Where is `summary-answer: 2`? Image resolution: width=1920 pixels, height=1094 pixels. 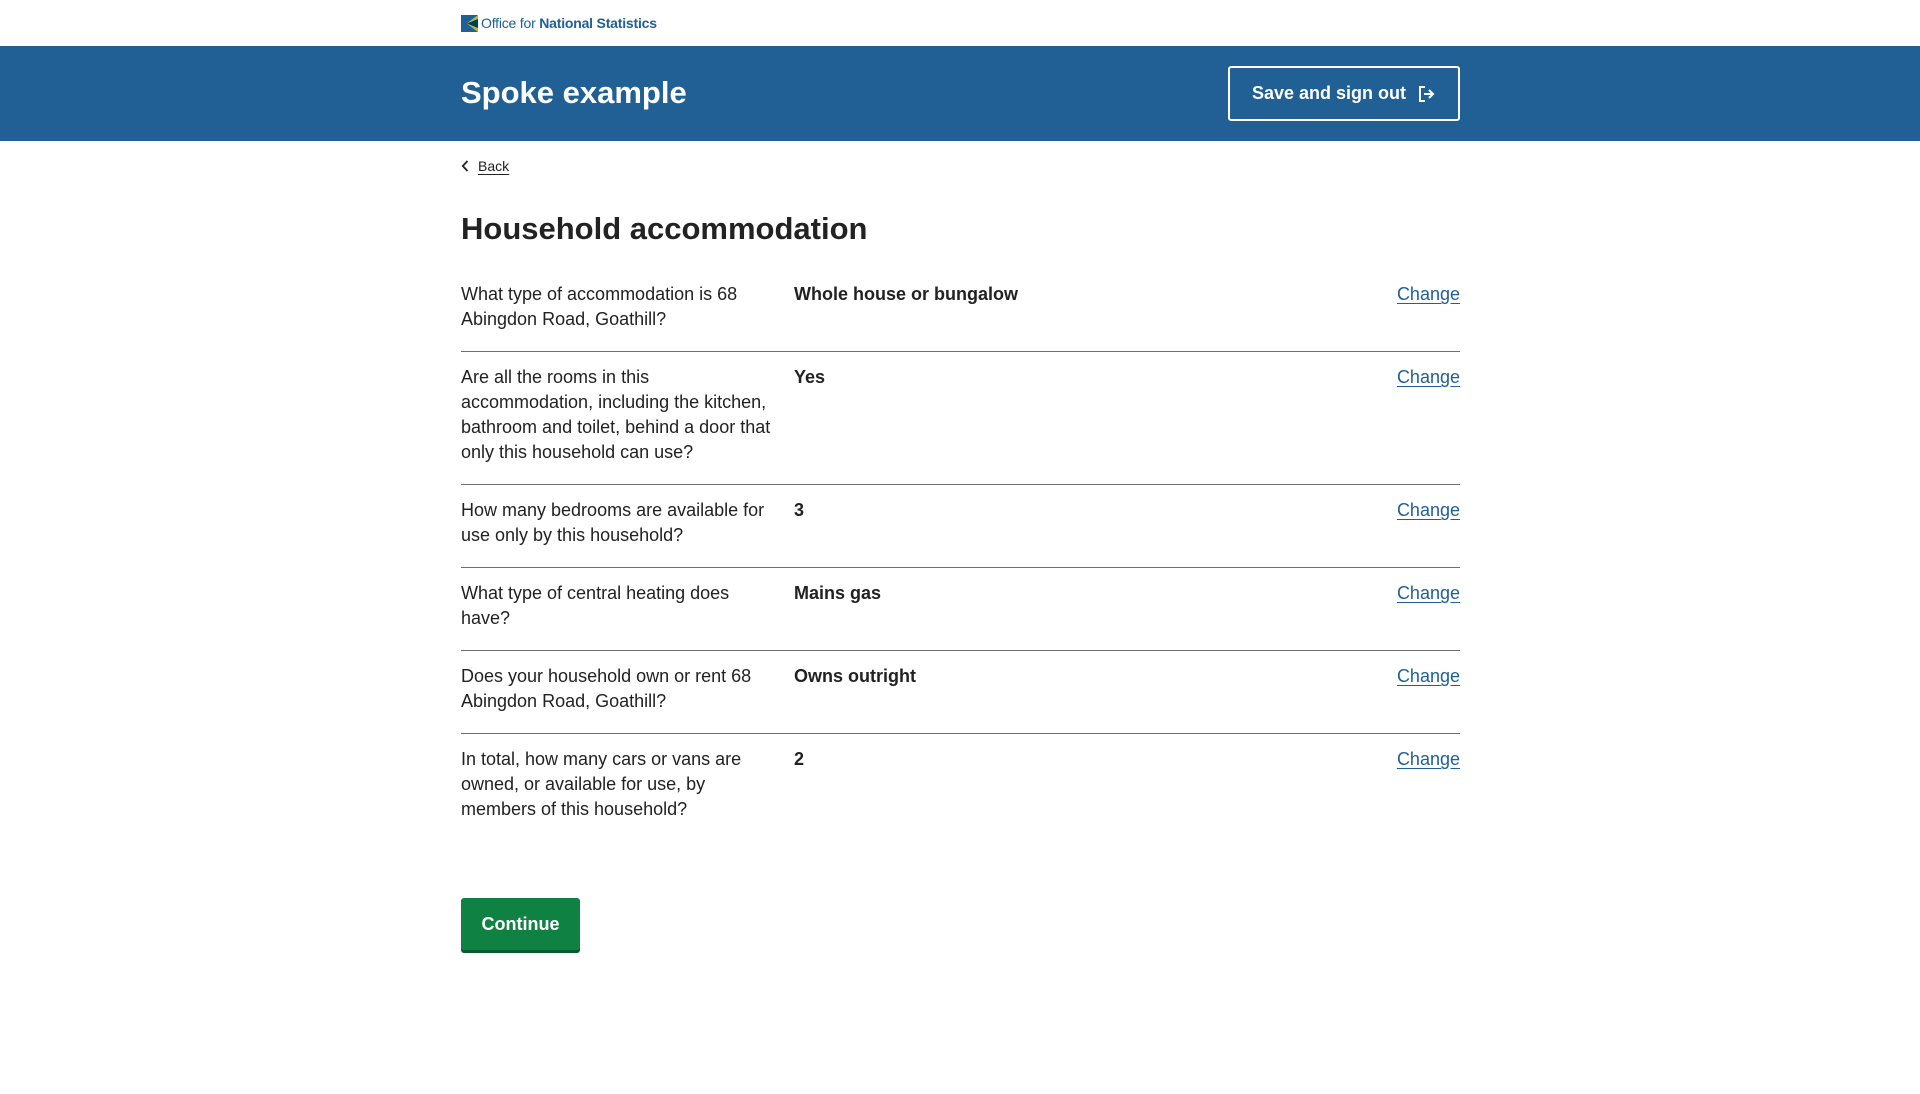
summary-answer: 2 is located at coordinates (799, 759).